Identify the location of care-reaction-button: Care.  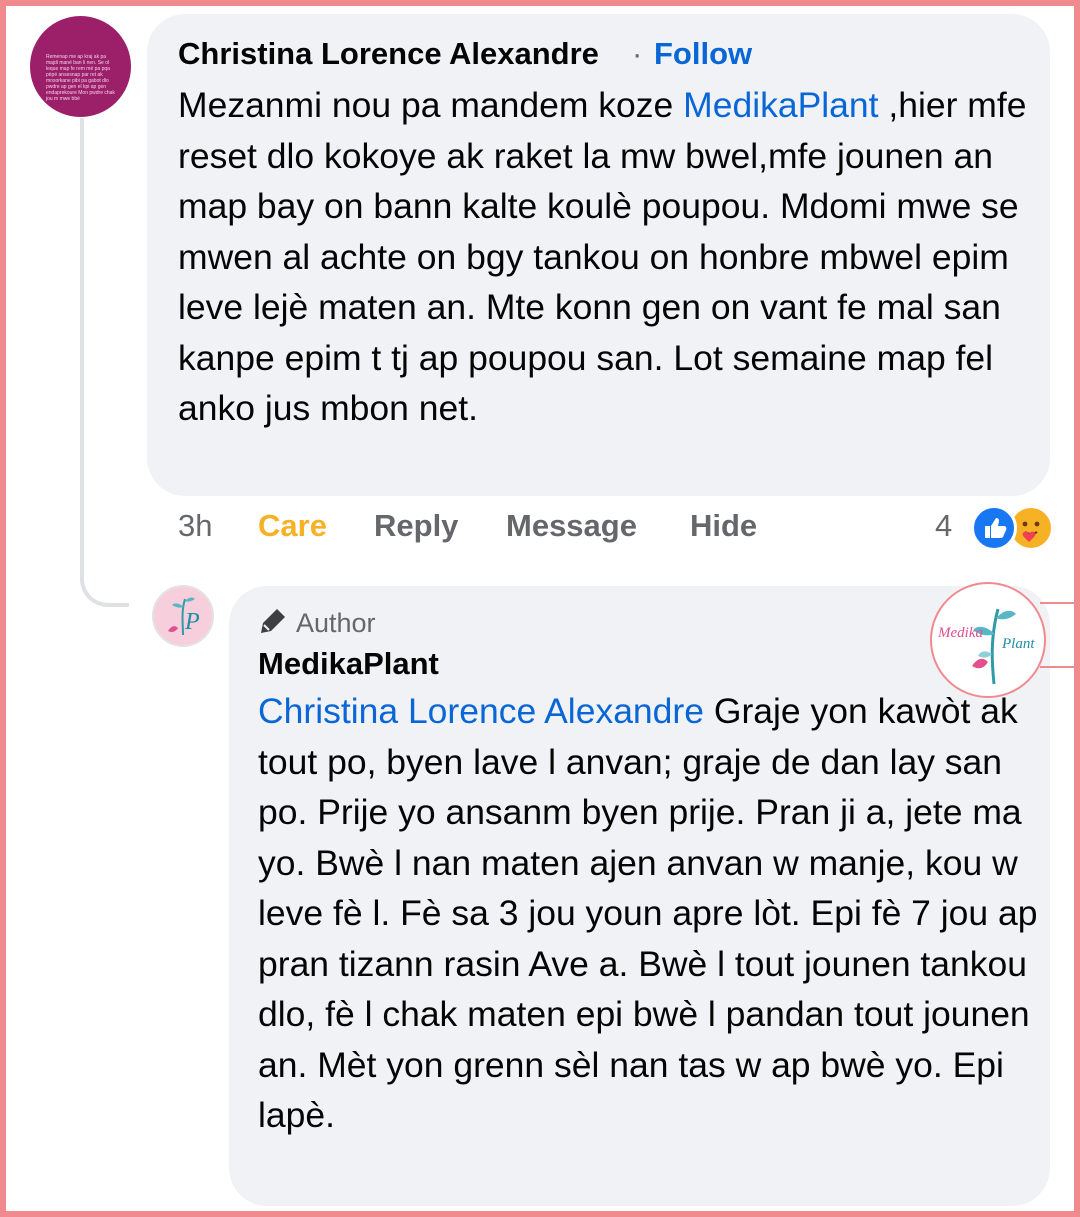
(292, 526).